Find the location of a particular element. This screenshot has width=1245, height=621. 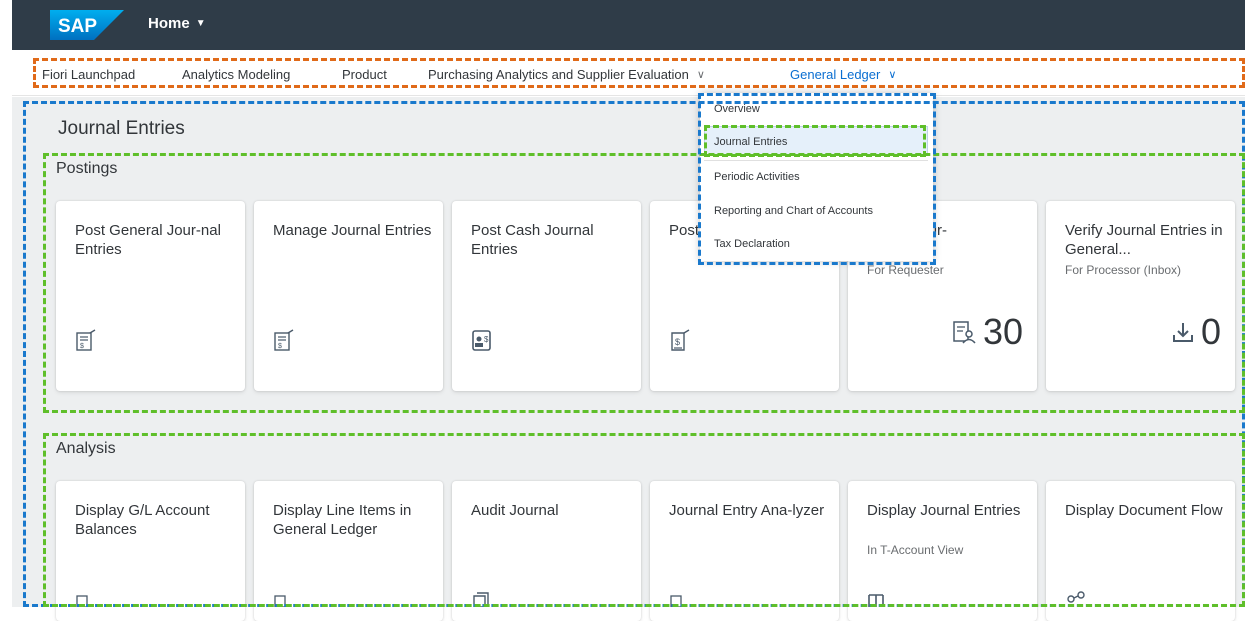

menu-item-journal-entries: Journal Entries is located at coordinates (750, 142).